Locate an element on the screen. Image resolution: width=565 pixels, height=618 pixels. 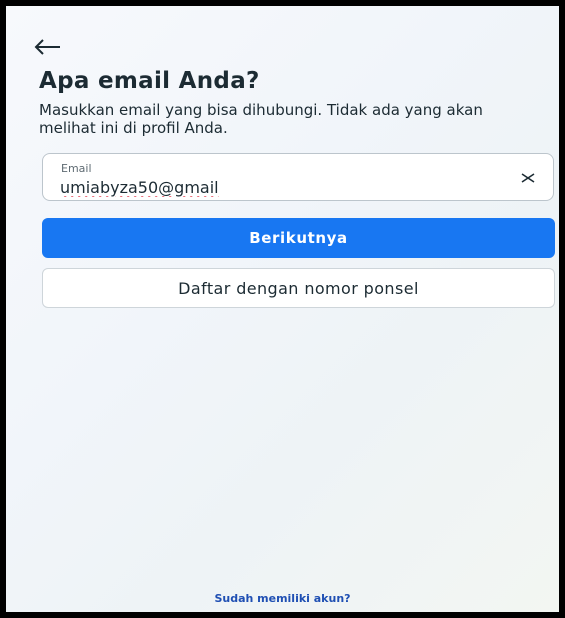
next-button: Berikutnya is located at coordinates (298, 238).